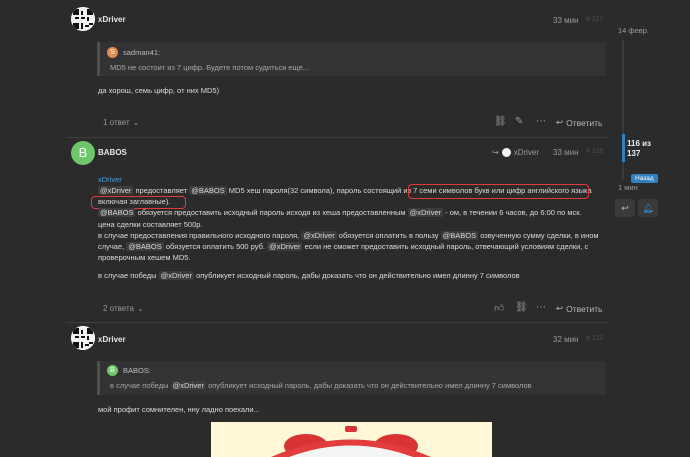 The image size is (690, 457). What do you see at coordinates (495, 152) in the screenshot?
I see `reply-to-arrow-icon: ↪` at bounding box center [495, 152].